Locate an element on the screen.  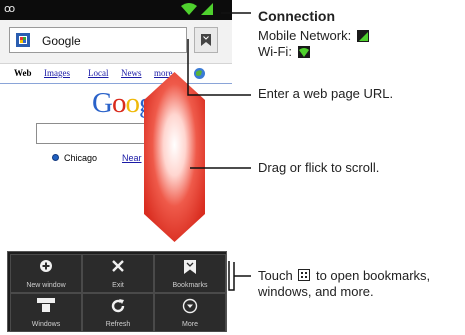
scroll-callout-text: Drag or flick to scroll. is located at coordinates (319, 167).